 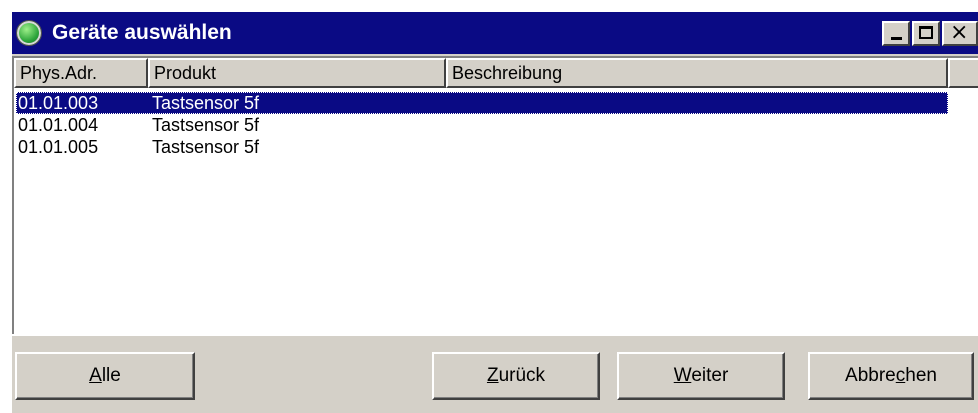 I want to click on minimize-button, so click(x=896, y=33).